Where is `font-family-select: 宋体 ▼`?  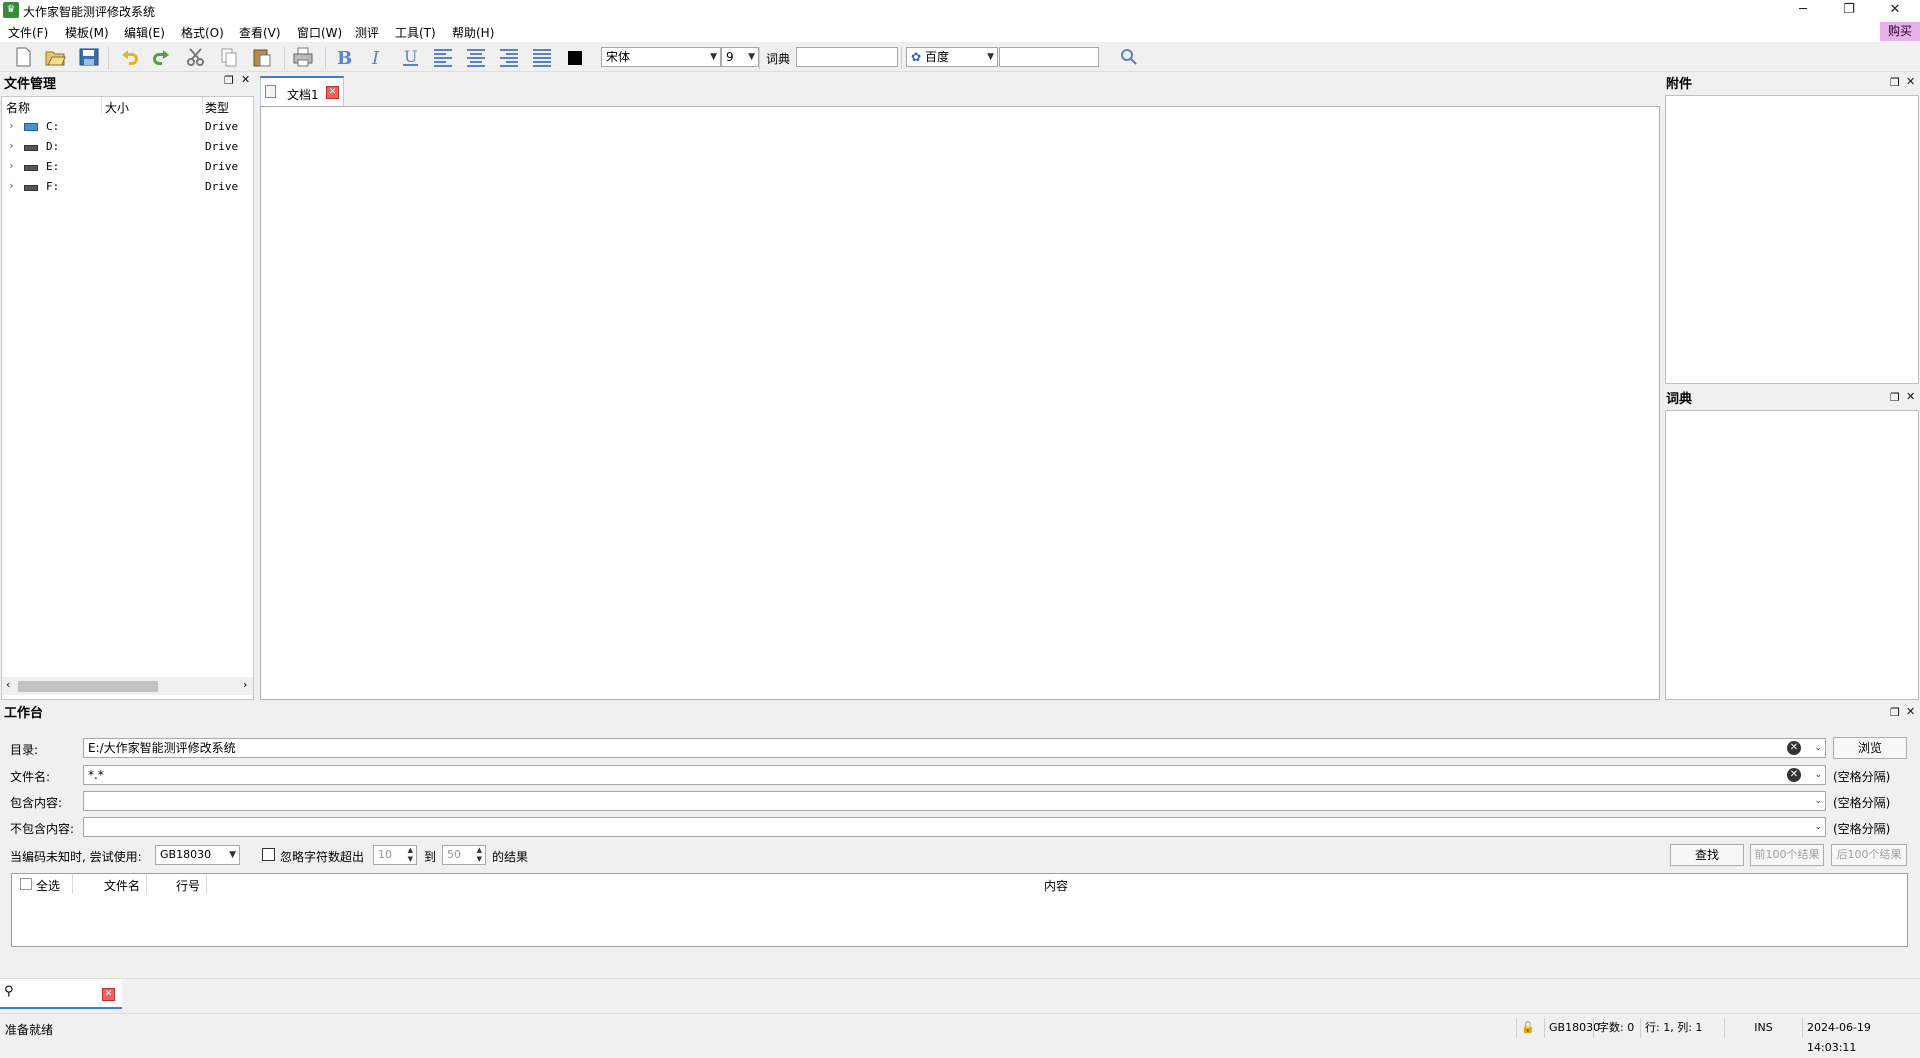
font-family-select: 宋体 ▼ is located at coordinates (661, 57).